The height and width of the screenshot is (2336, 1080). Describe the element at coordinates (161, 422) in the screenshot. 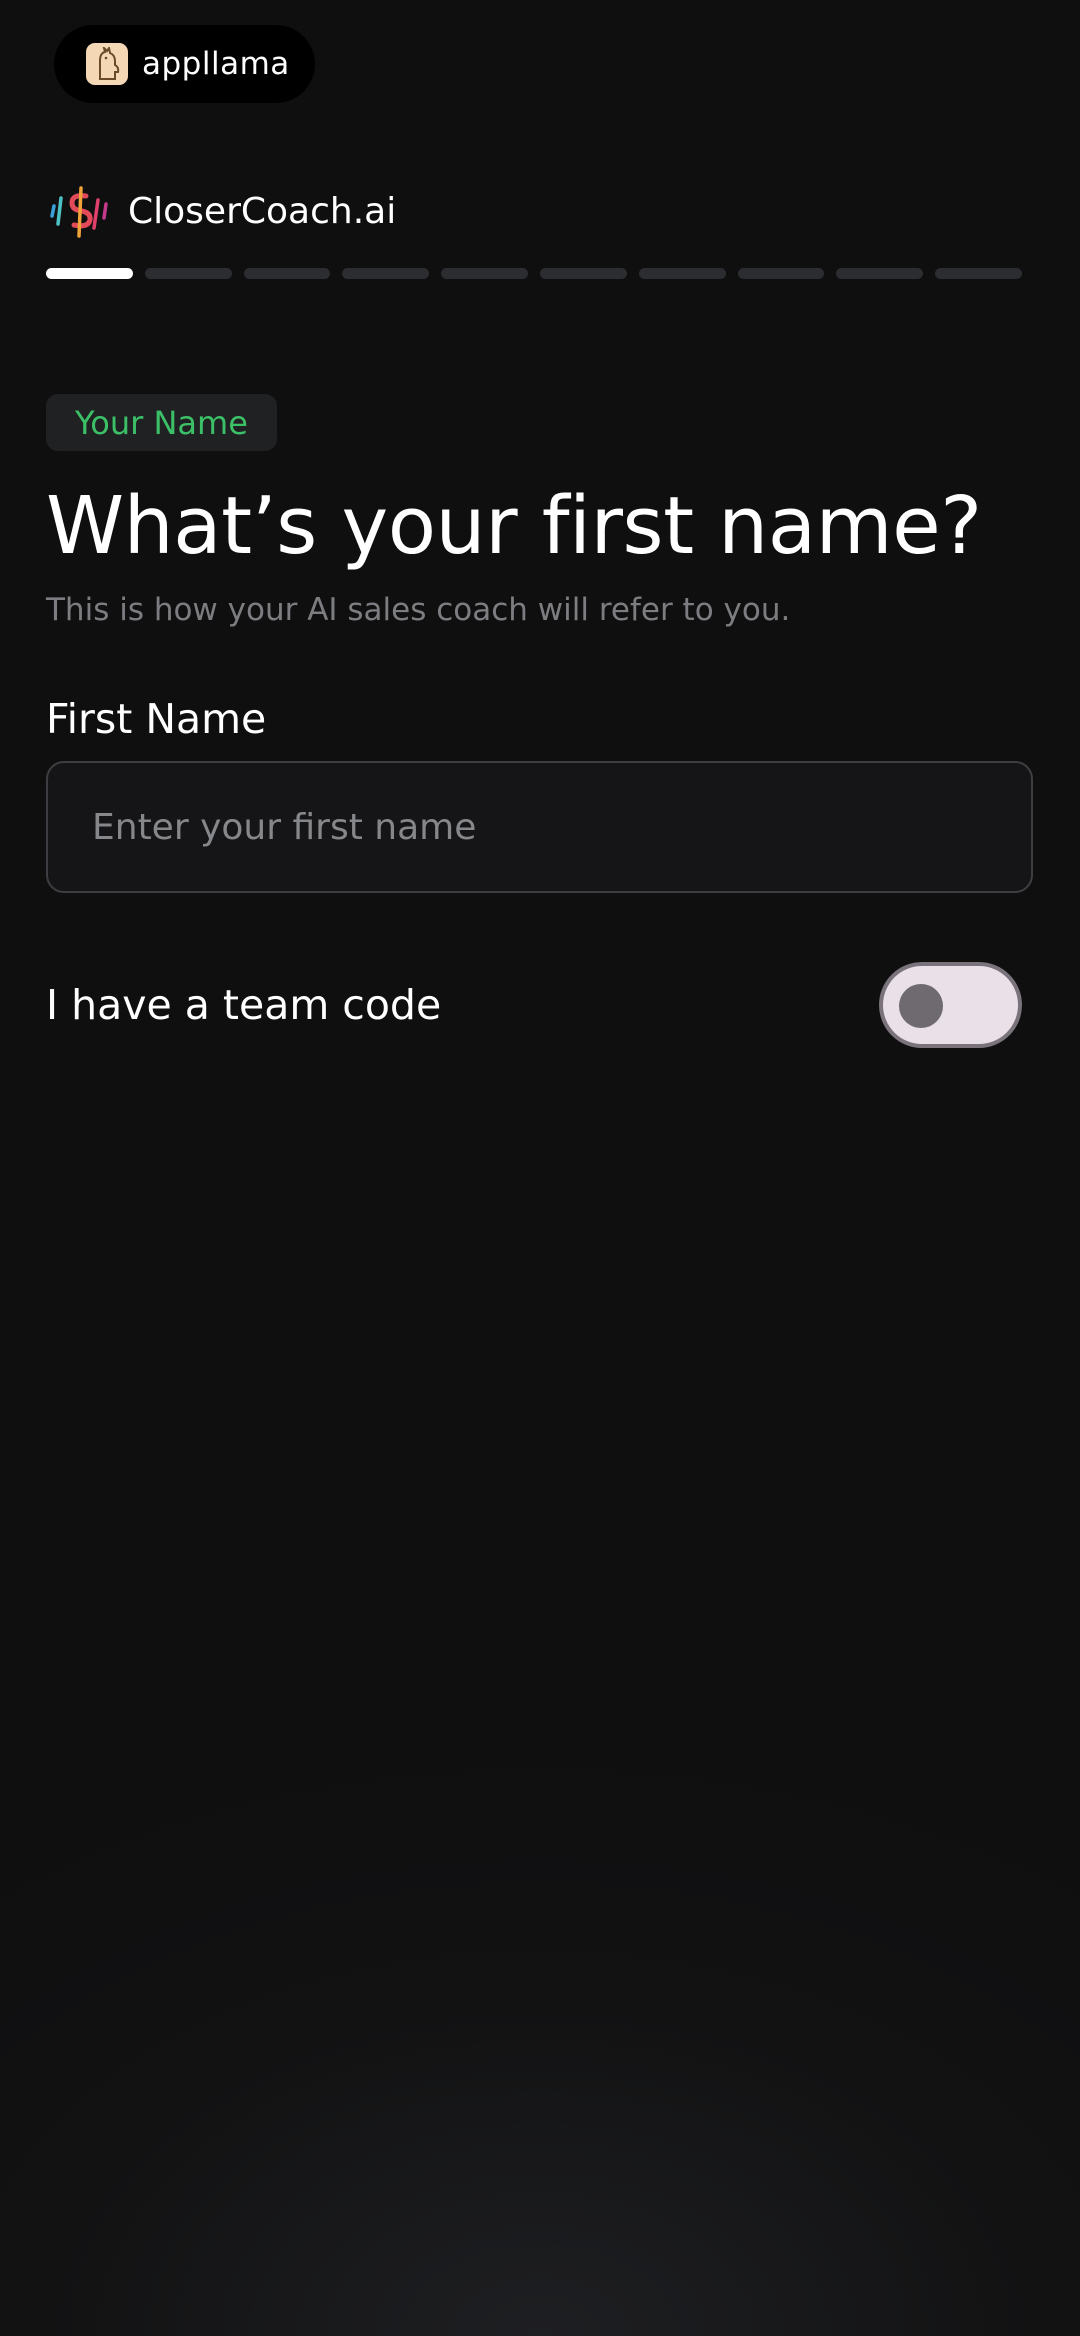

I see `step-chip: Your Name` at that location.